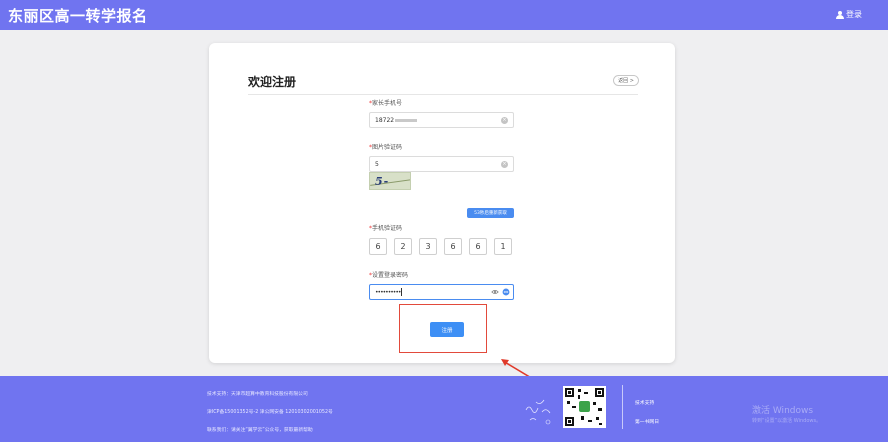 This screenshot has height=442, width=888. What do you see at coordinates (626, 80) in the screenshot?
I see `back-button: 返回 >` at bounding box center [626, 80].